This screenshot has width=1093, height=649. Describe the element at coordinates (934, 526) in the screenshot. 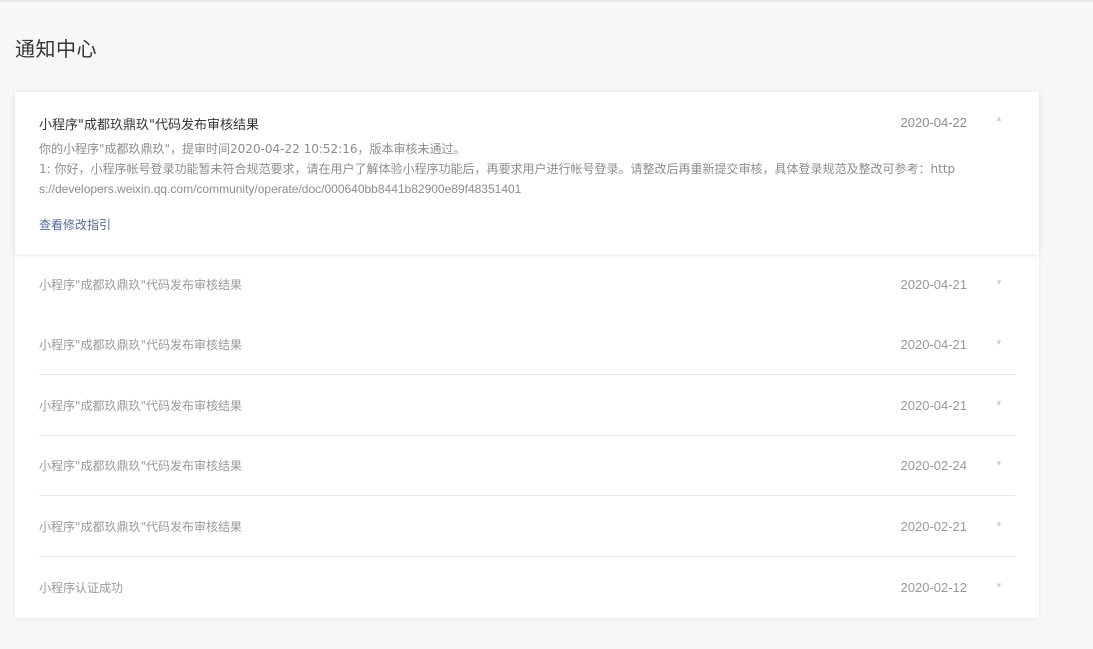

I see `notification-date: 2020-02-21` at that location.